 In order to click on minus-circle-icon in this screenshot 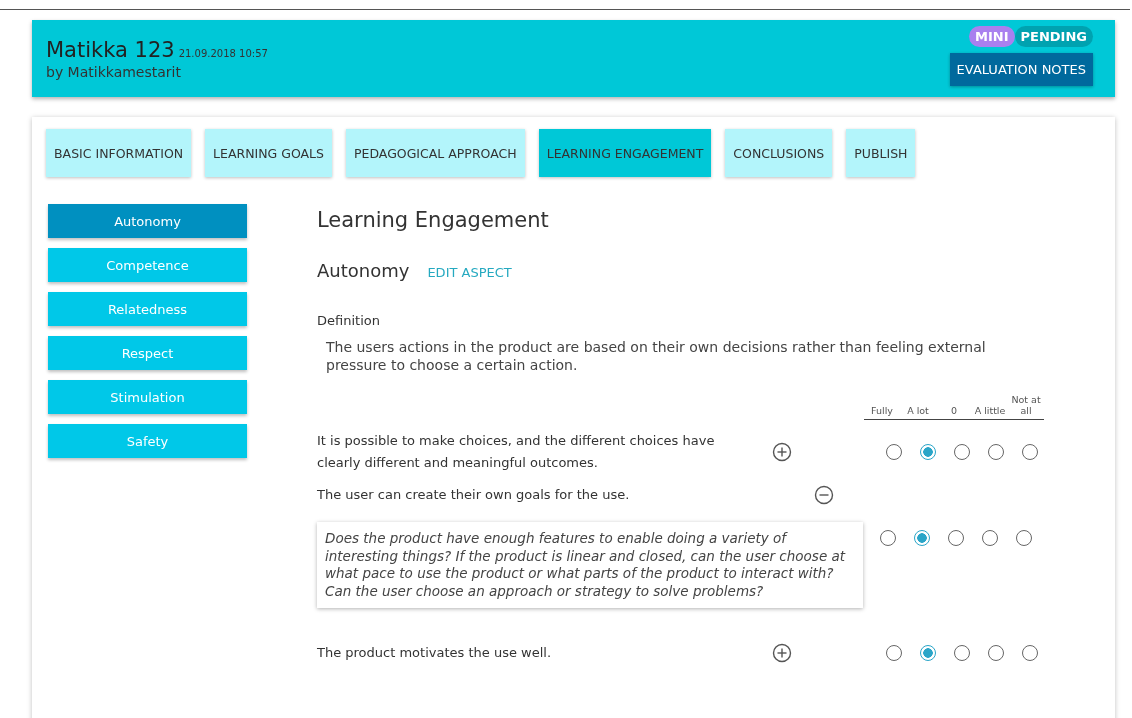, I will do `click(824, 495)`.